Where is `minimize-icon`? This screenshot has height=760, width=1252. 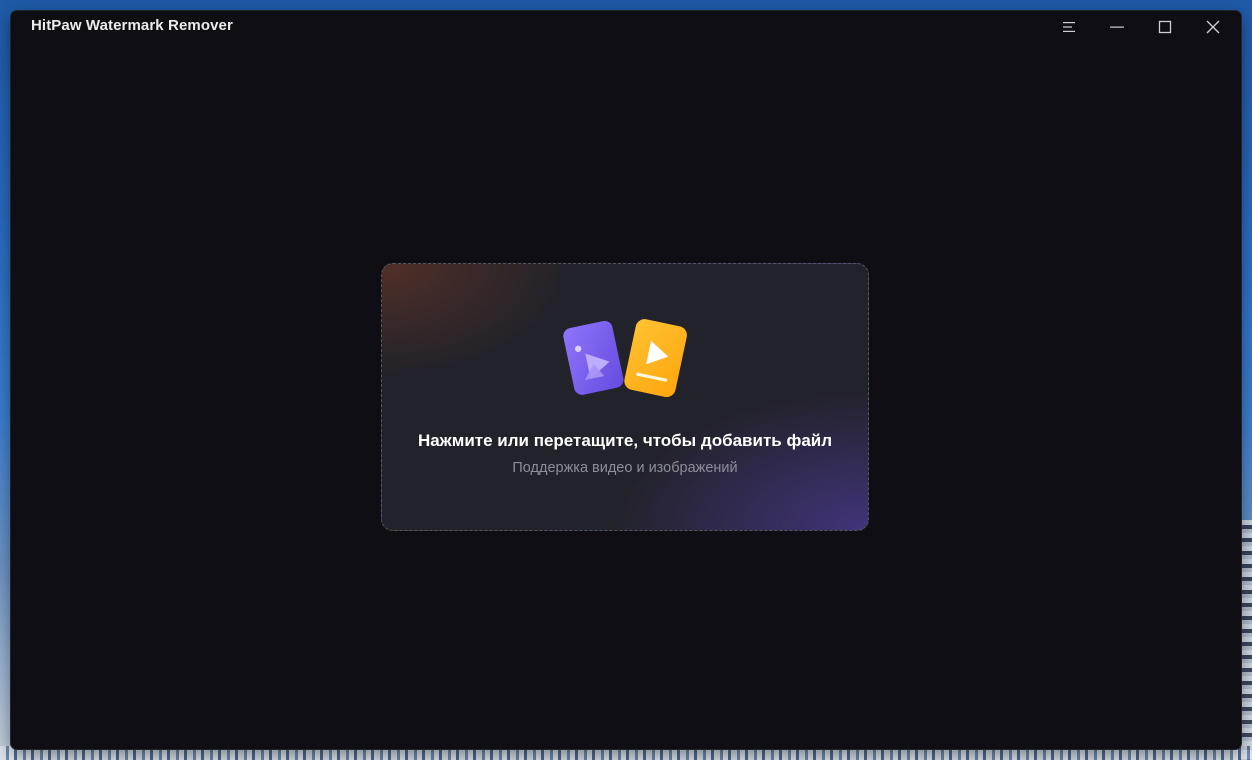
minimize-icon is located at coordinates (1117, 27).